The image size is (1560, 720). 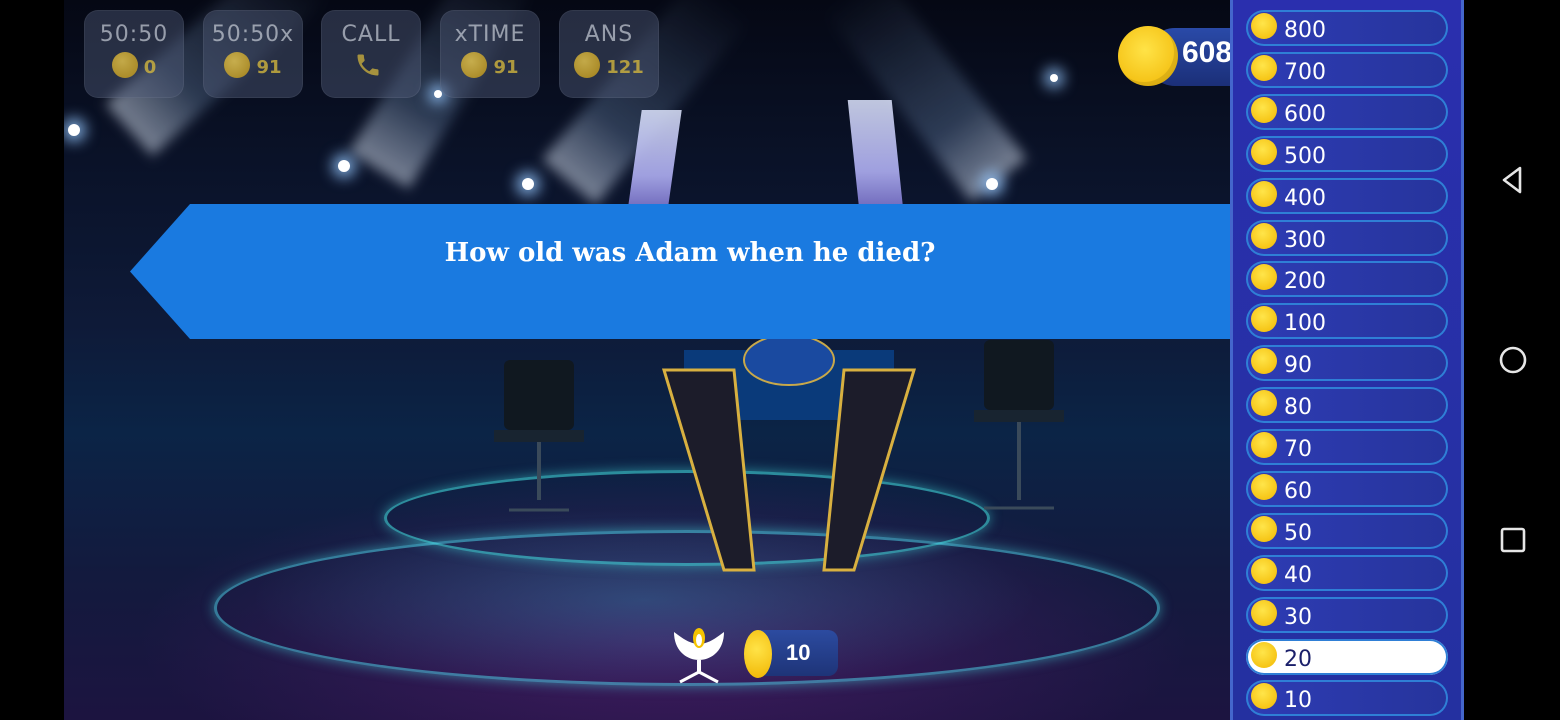 What do you see at coordinates (1305, 156) in the screenshot?
I see `ladder-amount: 500` at bounding box center [1305, 156].